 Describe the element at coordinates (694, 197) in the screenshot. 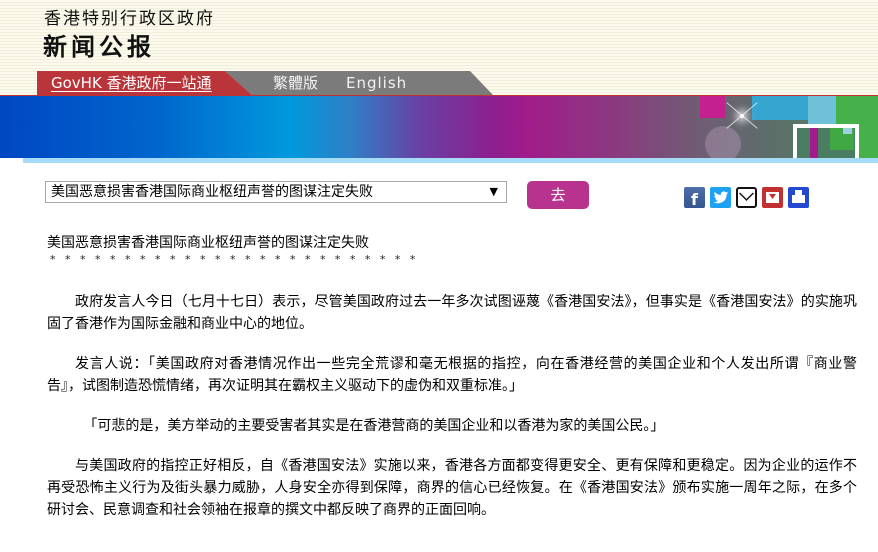

I see `facebook-icon: f` at that location.